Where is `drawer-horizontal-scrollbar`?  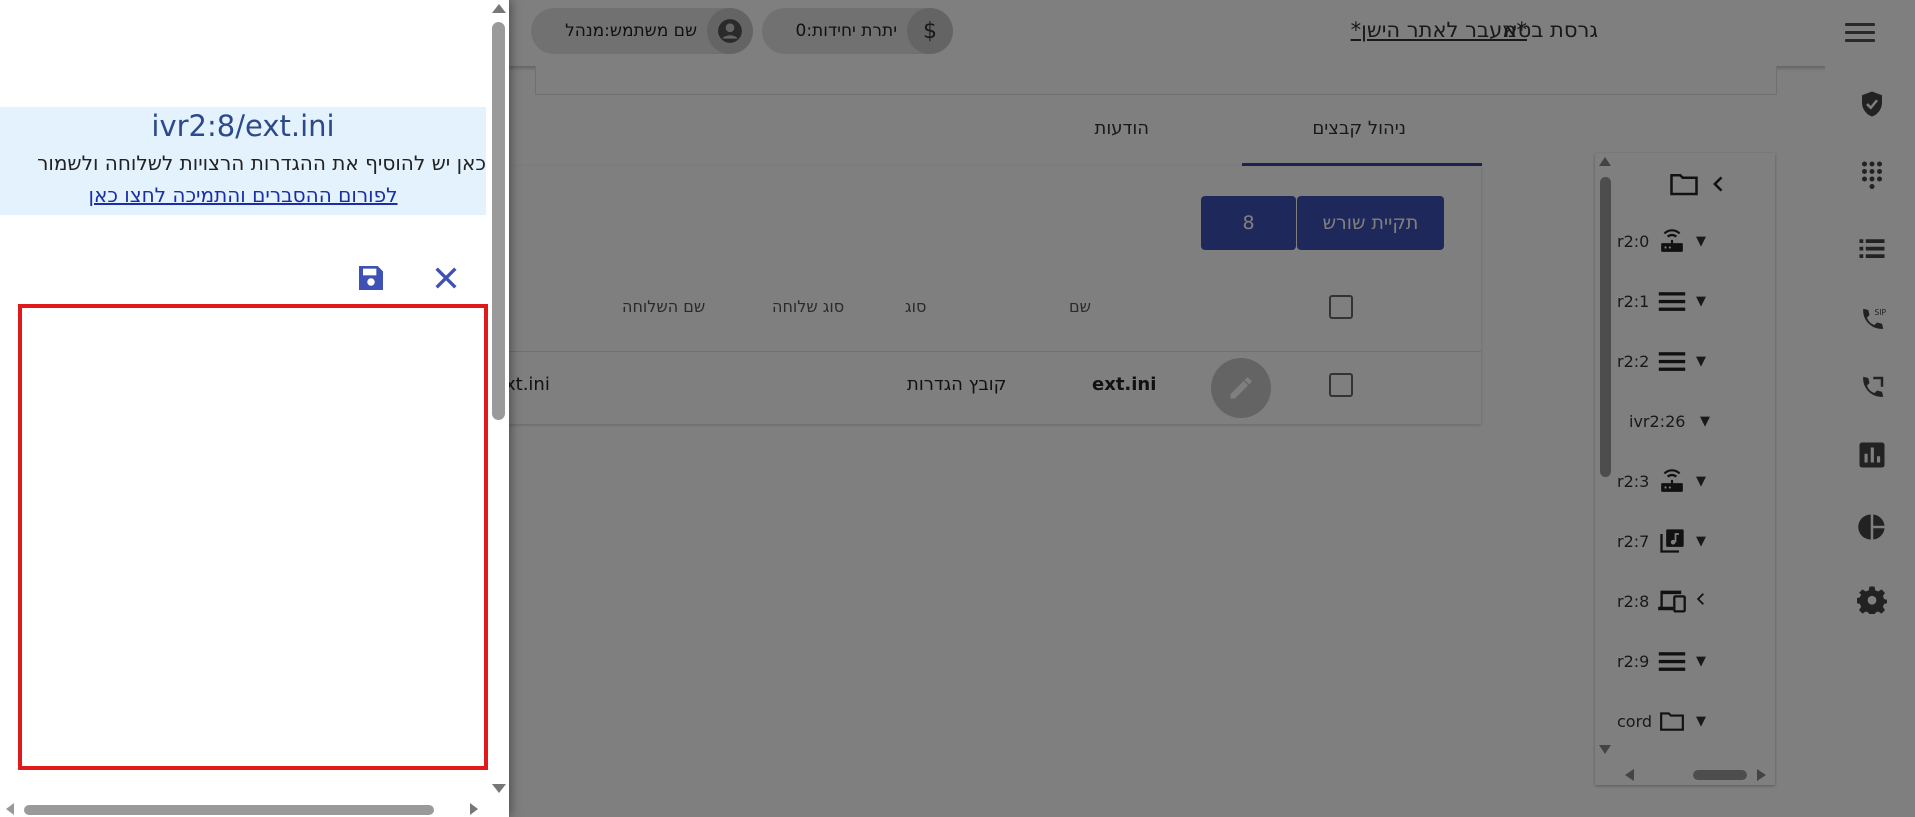 drawer-horizontal-scrollbar is located at coordinates (244, 808).